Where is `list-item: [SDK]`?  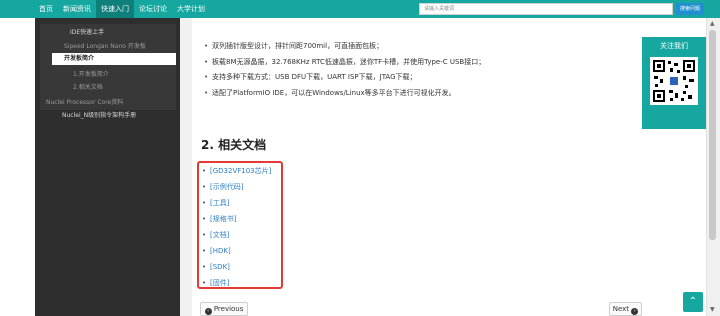
list-item: [SDK] is located at coordinates (235, 269).